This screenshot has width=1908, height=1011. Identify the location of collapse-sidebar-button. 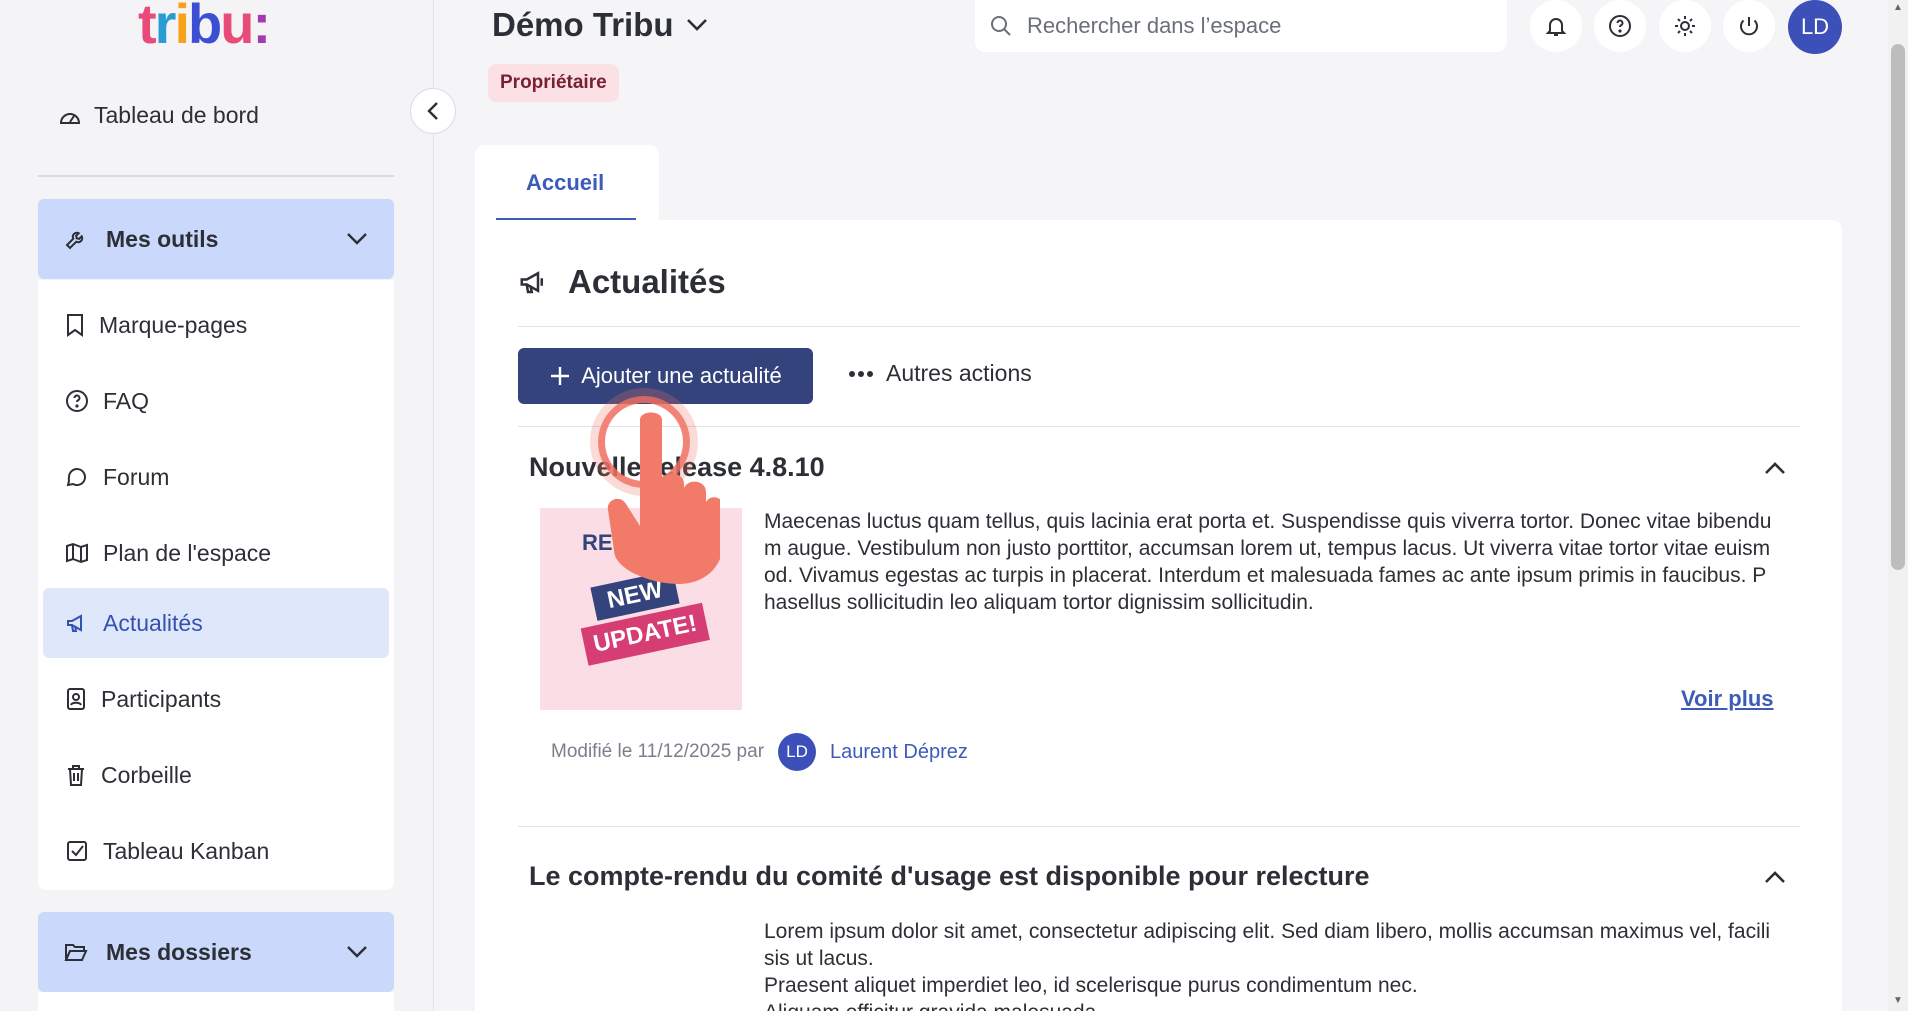
(433, 111).